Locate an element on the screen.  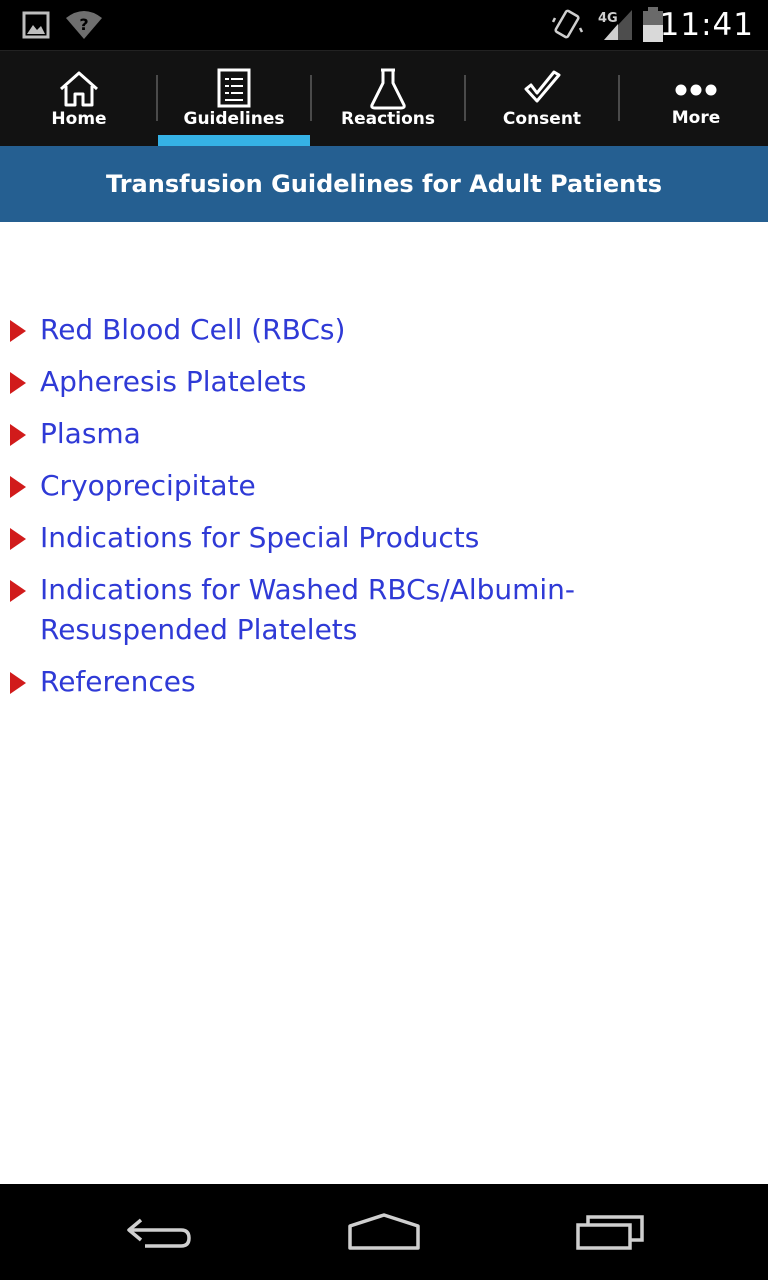
list-item: Plasma is located at coordinates (384, 434).